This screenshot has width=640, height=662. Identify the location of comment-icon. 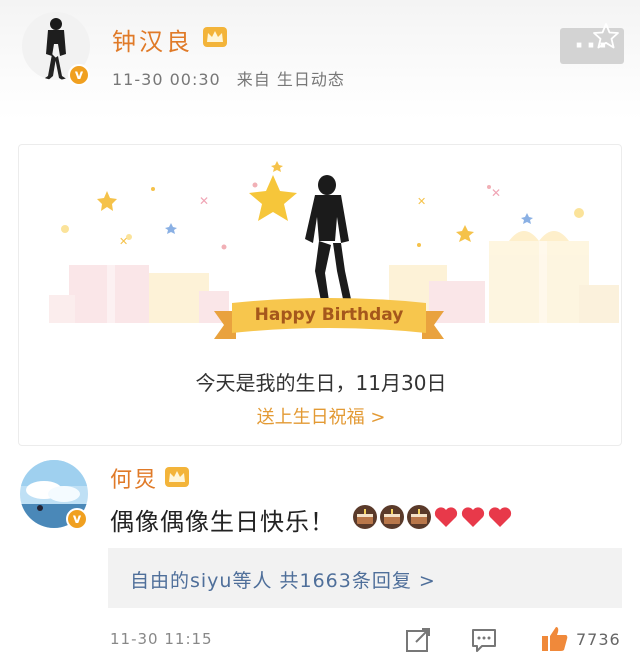
(484, 640).